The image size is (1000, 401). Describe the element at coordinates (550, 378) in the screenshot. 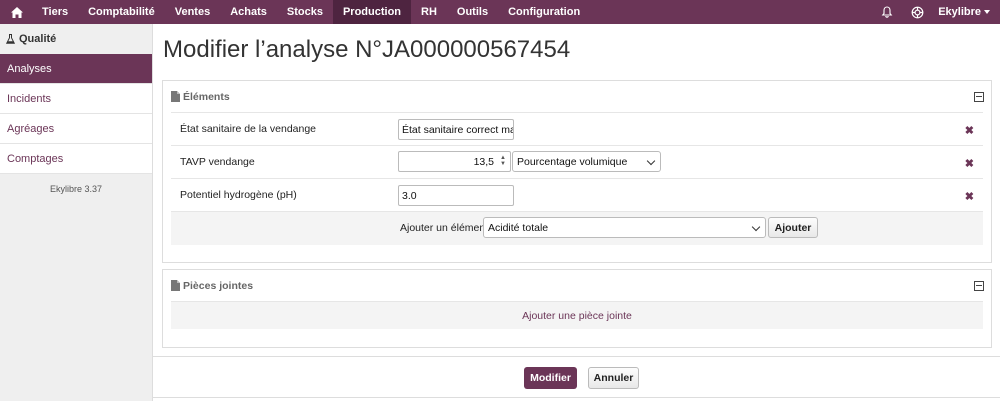

I see `submit-button: Modifier` at that location.